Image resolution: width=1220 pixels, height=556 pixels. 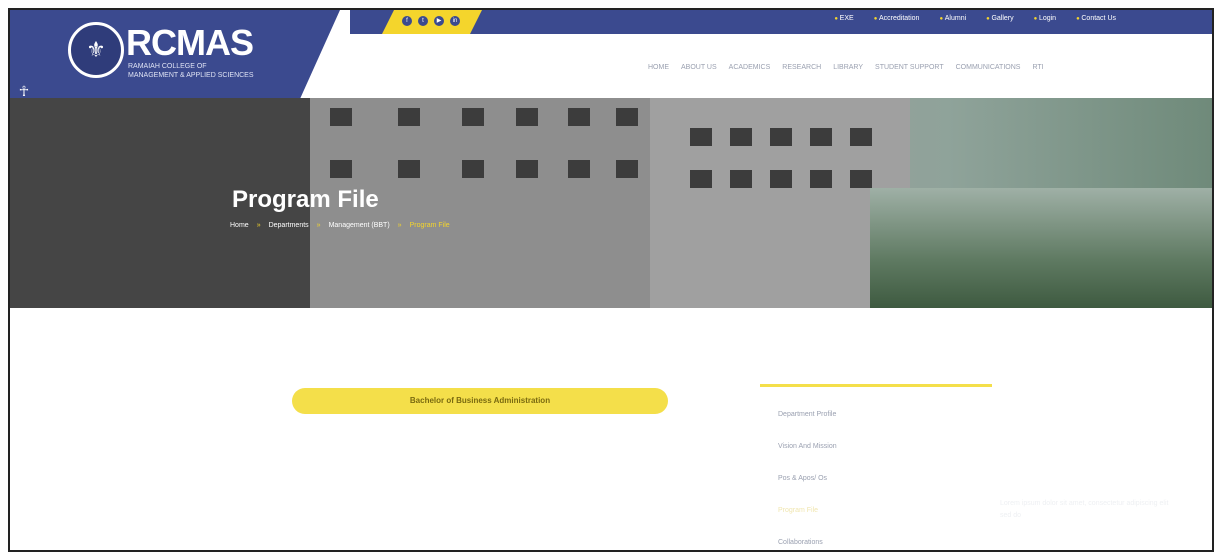 What do you see at coordinates (429, 225) in the screenshot?
I see `breadcrumb-current: Program File` at bounding box center [429, 225].